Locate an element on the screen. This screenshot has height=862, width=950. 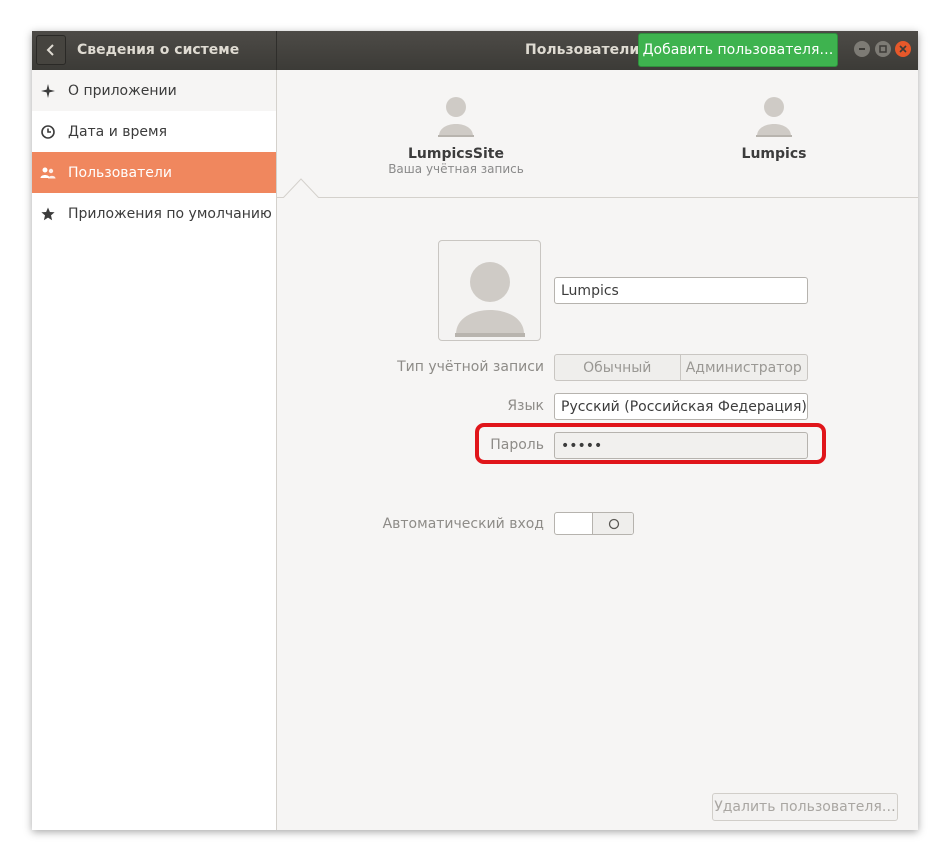
sidebar-item-users: Пользователи is located at coordinates (154, 172).